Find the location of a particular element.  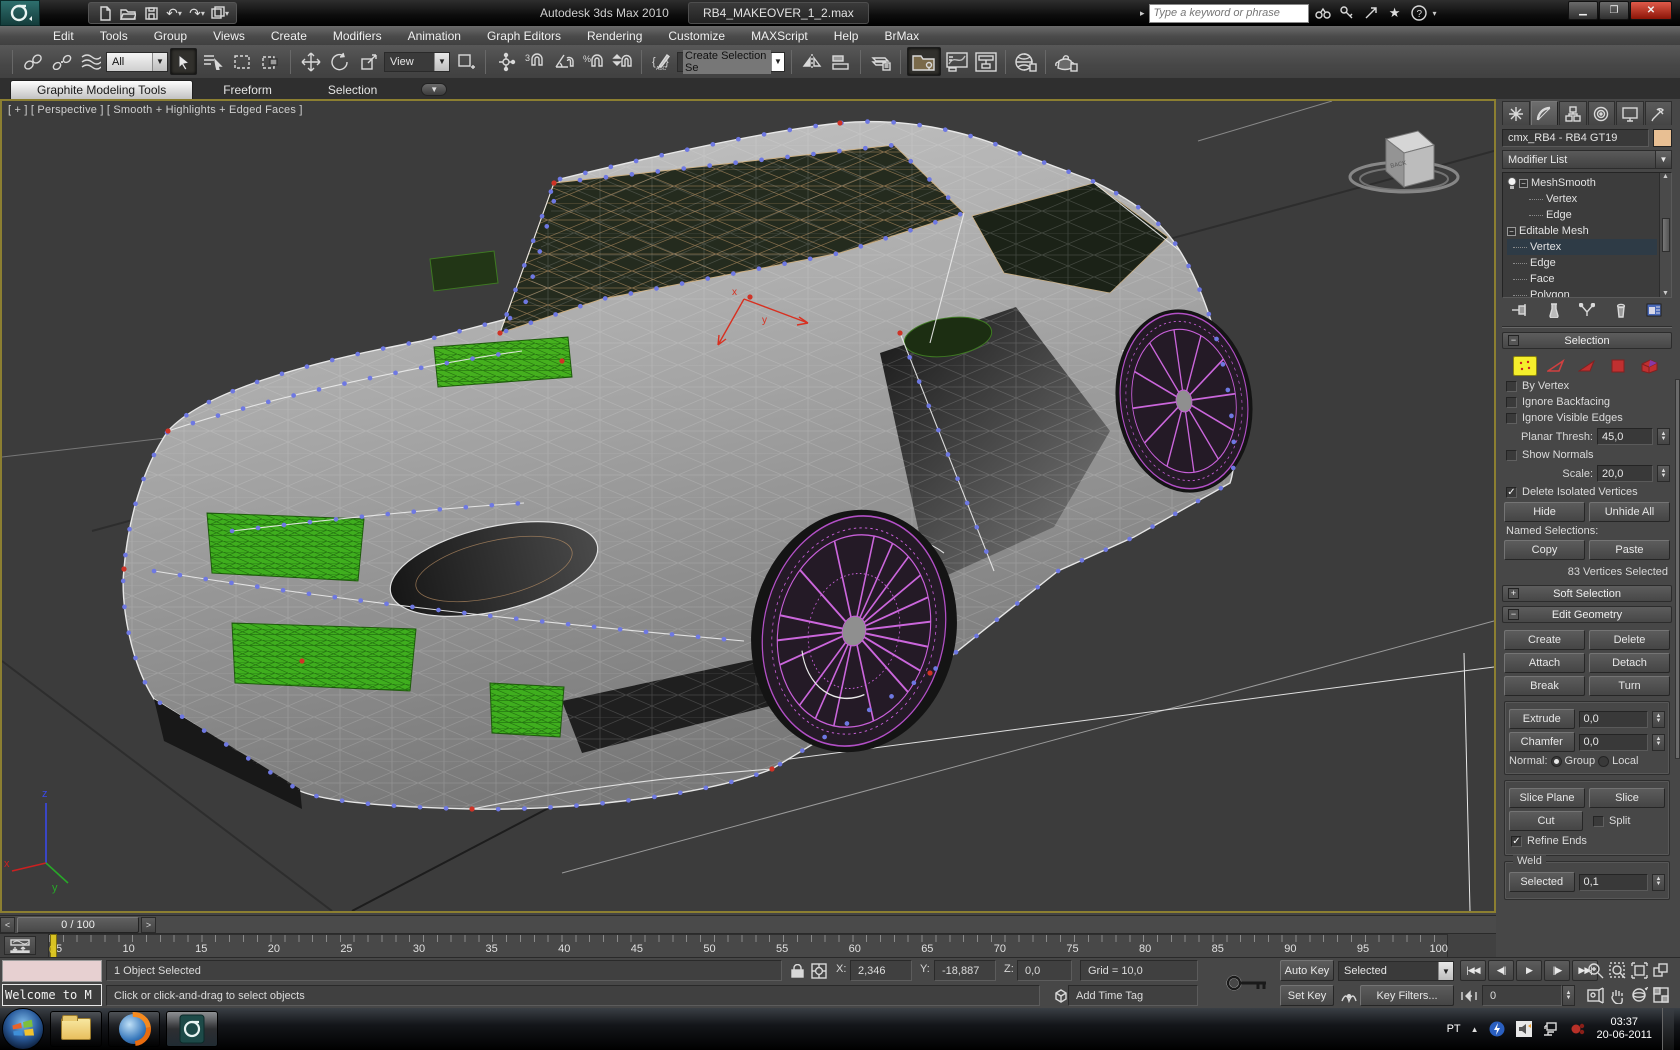

taskbar-explorer-button is located at coordinates (76, 1029).